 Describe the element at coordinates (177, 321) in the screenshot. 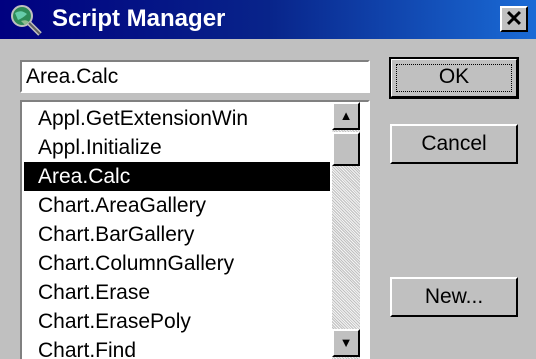

I see `list-item: Chart.ErasePoly` at that location.